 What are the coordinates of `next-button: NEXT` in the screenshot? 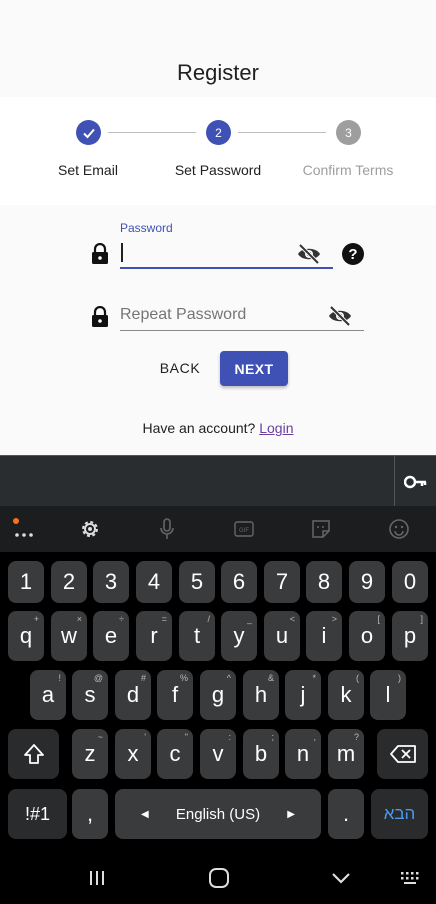 It's located at (254, 368).